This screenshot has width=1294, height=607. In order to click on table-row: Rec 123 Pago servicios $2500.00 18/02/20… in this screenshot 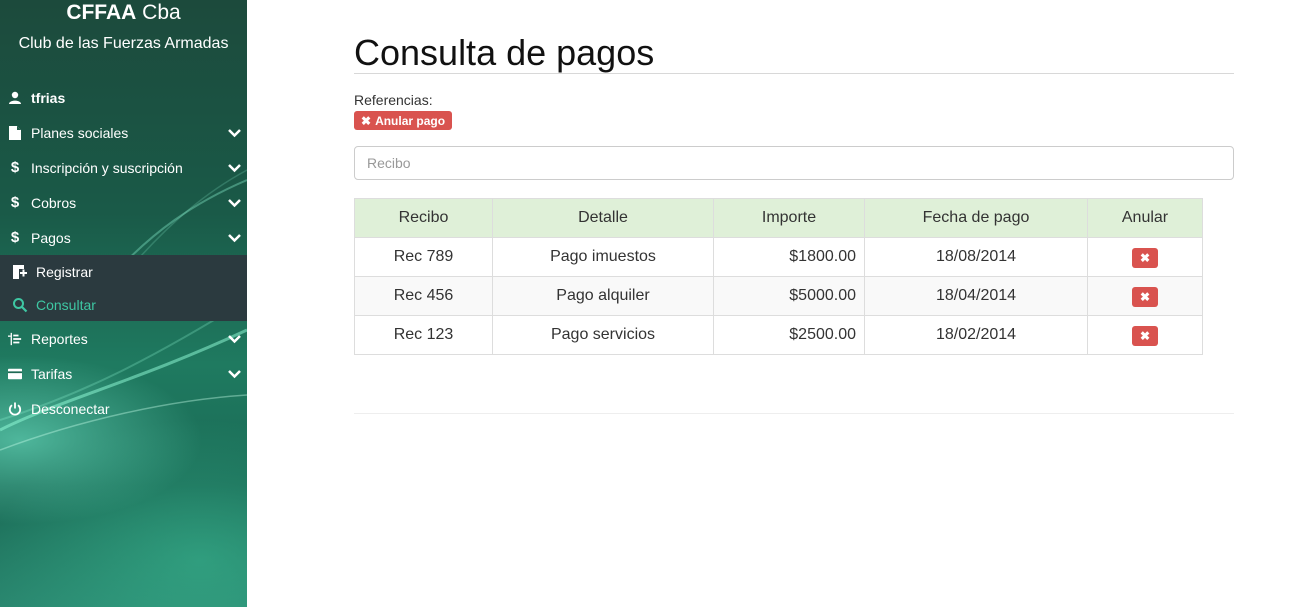, I will do `click(778, 335)`.